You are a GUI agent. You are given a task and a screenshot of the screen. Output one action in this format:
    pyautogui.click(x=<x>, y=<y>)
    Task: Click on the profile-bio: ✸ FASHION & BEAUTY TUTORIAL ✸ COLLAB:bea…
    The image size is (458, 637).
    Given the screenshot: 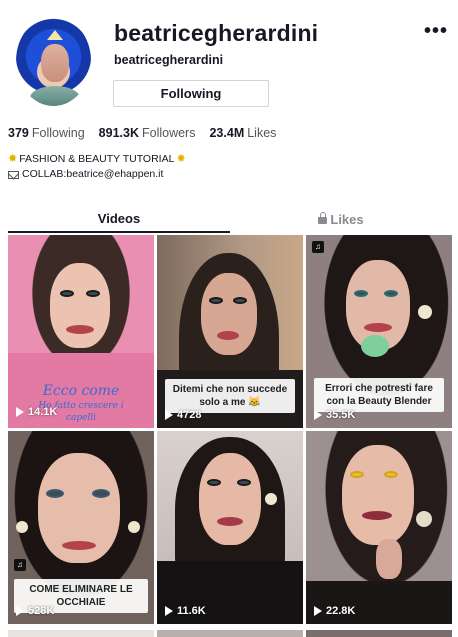 What is the action you would take?
    pyautogui.click(x=97, y=167)
    